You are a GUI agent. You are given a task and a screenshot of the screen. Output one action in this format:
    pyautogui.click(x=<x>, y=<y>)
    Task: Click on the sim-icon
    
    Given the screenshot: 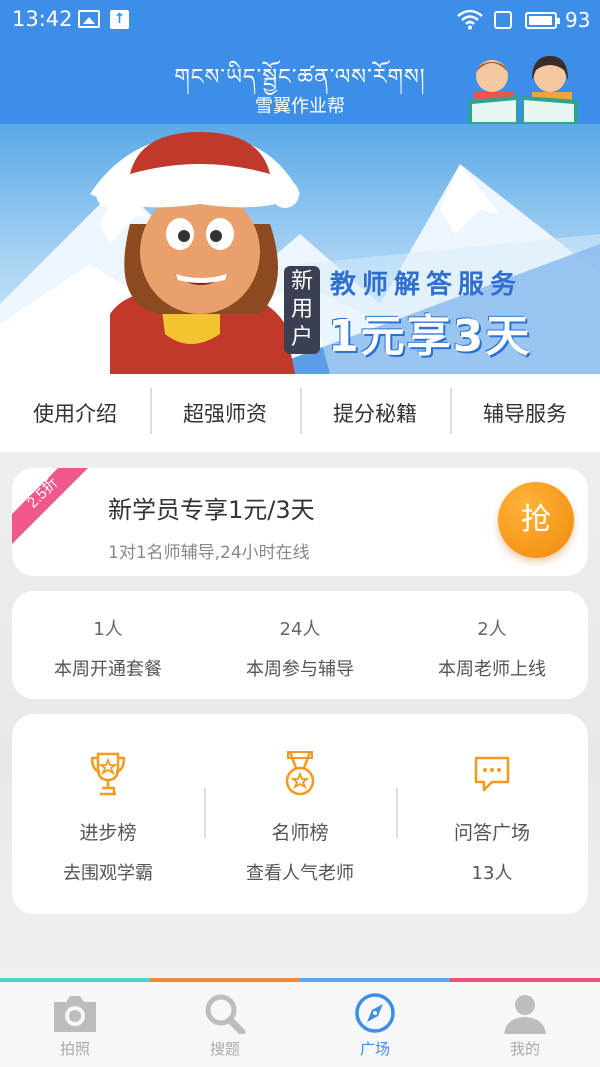 What is the action you would take?
    pyautogui.click(x=503, y=20)
    